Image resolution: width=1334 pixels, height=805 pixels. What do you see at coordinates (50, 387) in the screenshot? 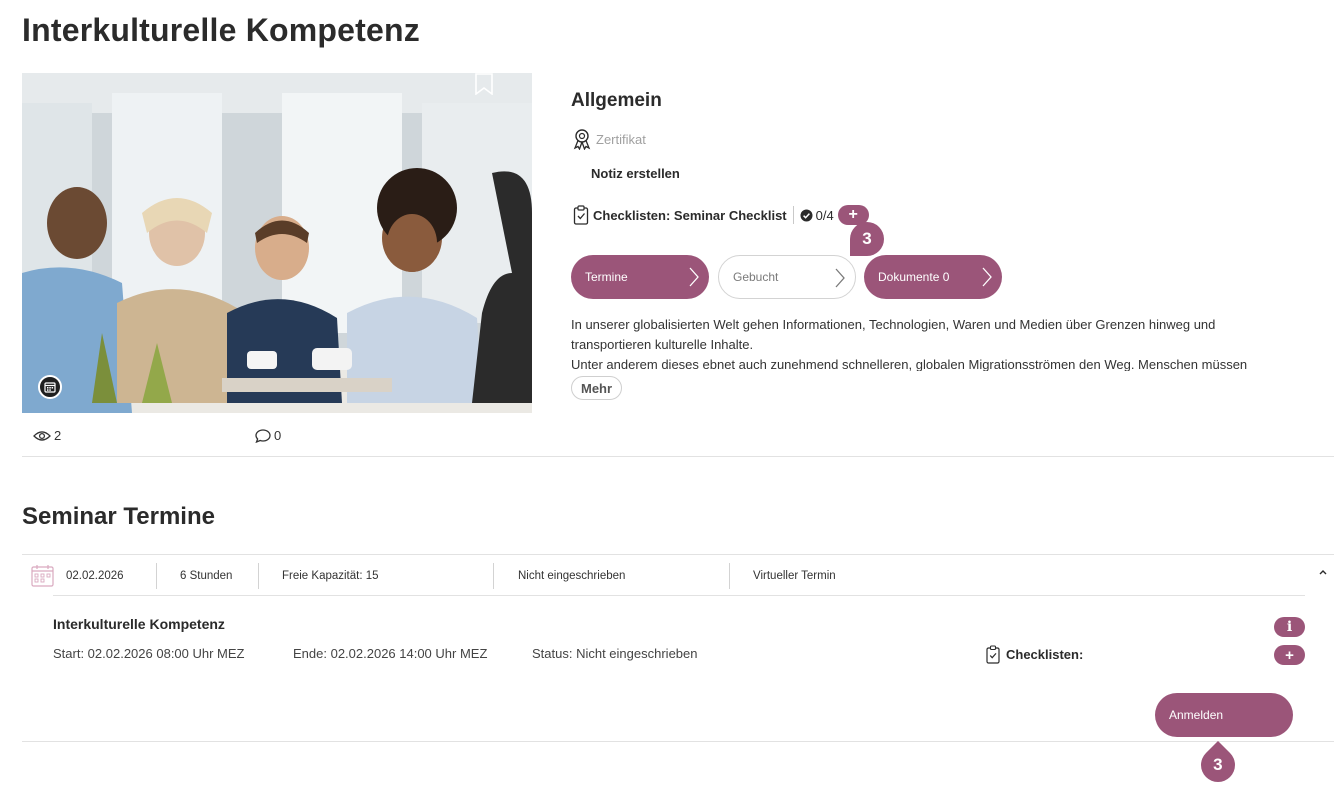
I see `calendar-badge-icon` at bounding box center [50, 387].